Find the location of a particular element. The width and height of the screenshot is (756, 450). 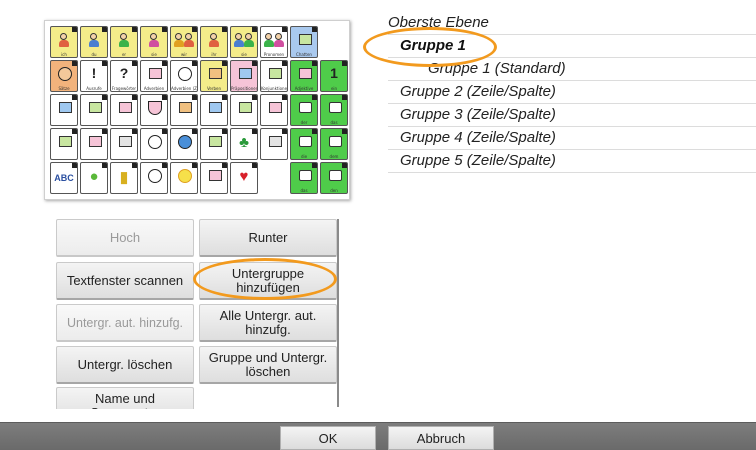

delete-subgroup-button: Untergr. löschen is located at coordinates (125, 365).